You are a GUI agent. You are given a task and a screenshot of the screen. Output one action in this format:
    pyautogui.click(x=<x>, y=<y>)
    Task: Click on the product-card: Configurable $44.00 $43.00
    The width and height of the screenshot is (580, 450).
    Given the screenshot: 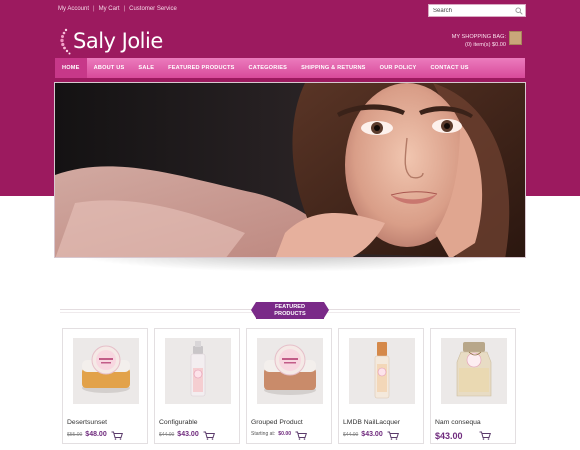 What is the action you would take?
    pyautogui.click(x=197, y=386)
    